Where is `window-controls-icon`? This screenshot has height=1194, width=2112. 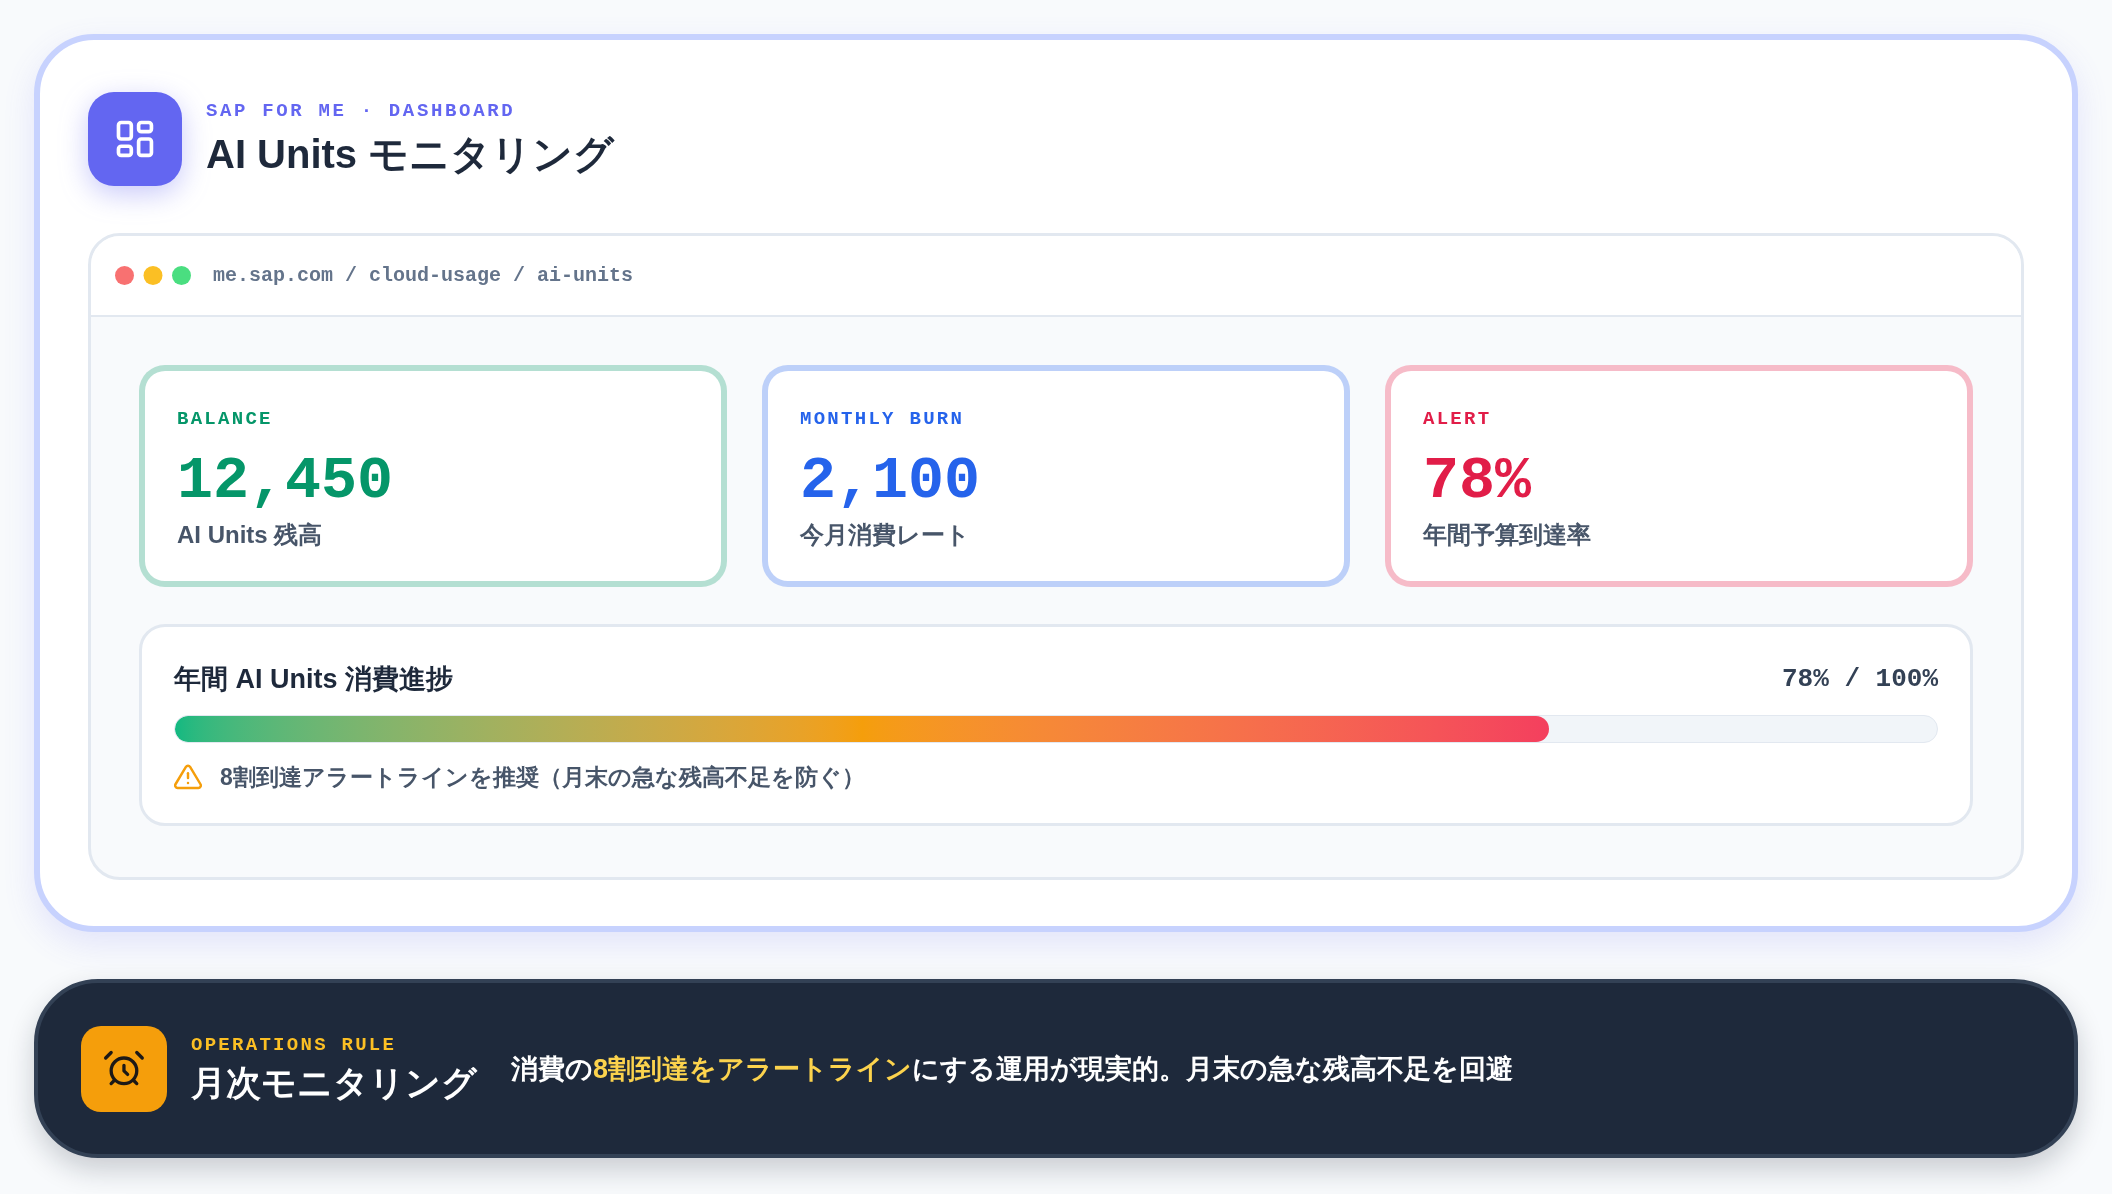 window-controls-icon is located at coordinates (153, 275).